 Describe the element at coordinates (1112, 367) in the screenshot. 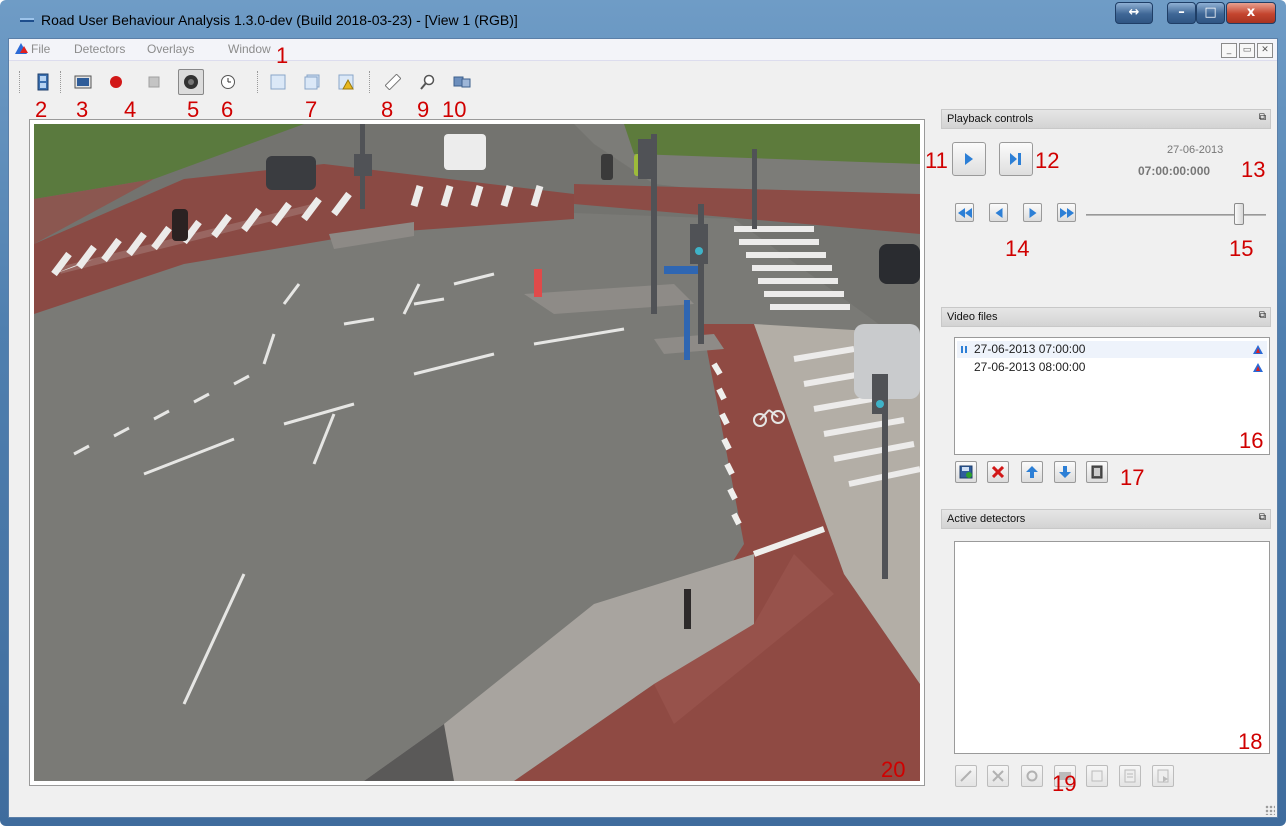

I see `video-file-item: 27-06-2013 08:00:00` at that location.